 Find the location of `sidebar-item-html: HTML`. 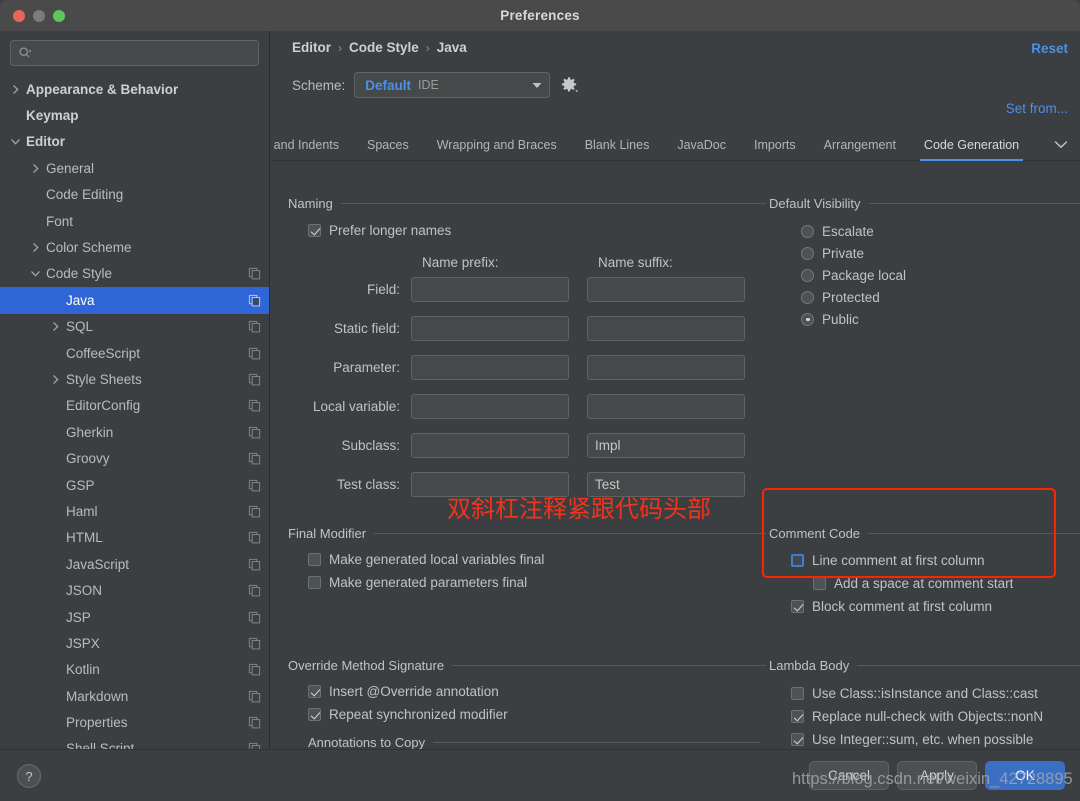

sidebar-item-html: HTML is located at coordinates (134, 538).